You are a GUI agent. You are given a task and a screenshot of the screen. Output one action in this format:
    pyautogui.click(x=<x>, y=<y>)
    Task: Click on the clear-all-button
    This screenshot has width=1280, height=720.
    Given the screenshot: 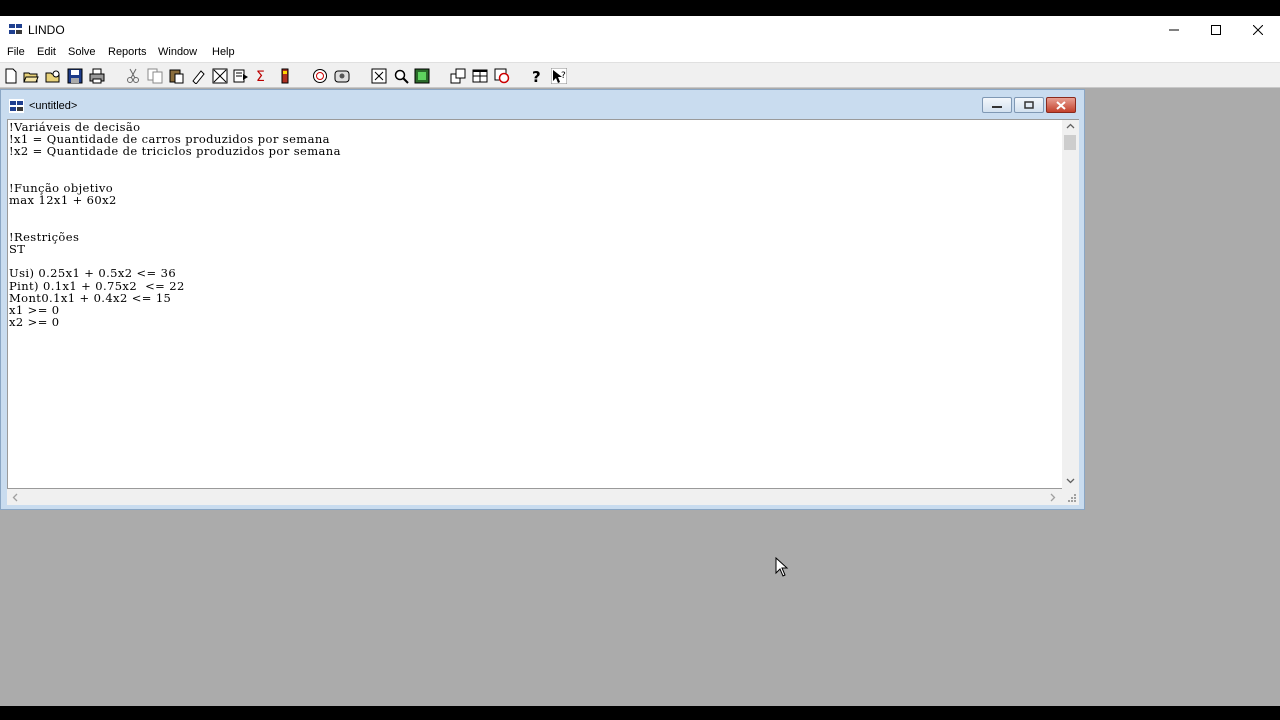 What is the action you would take?
    pyautogui.click(x=220, y=76)
    